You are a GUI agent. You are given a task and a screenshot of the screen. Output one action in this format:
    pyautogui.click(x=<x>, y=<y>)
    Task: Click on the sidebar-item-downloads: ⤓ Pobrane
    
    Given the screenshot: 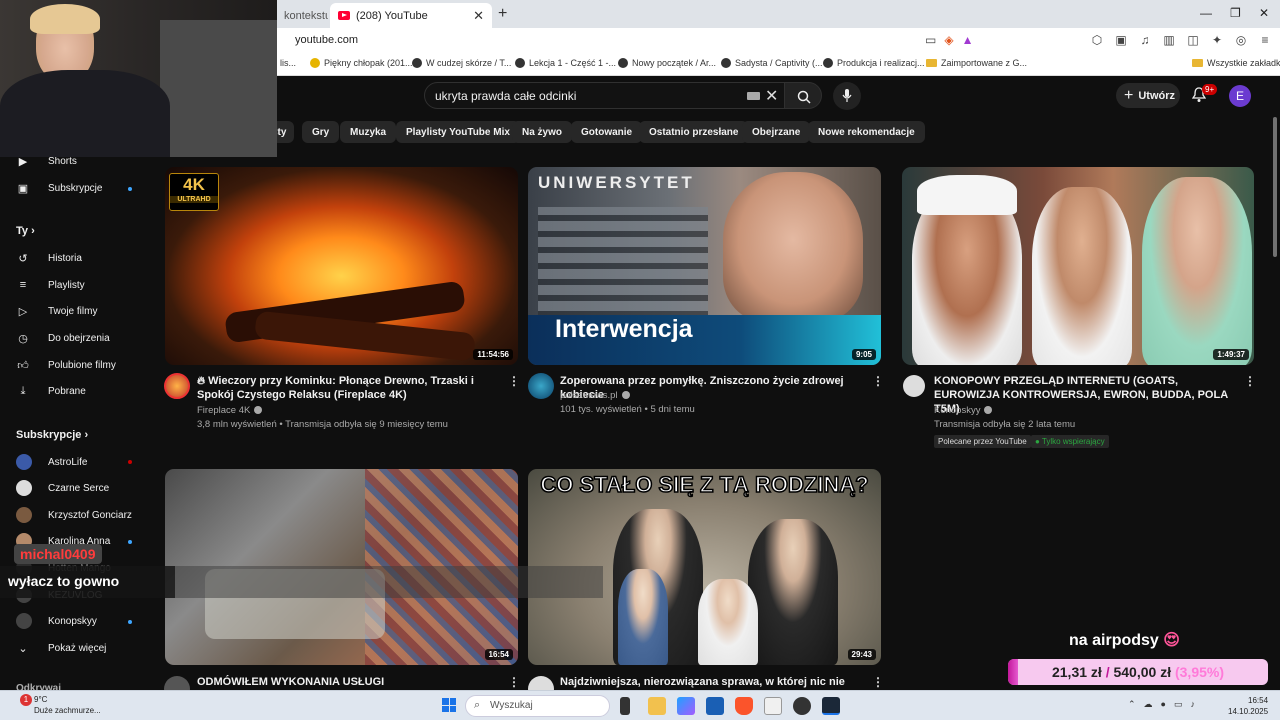 What is the action you would take?
    pyautogui.click(x=51, y=391)
    